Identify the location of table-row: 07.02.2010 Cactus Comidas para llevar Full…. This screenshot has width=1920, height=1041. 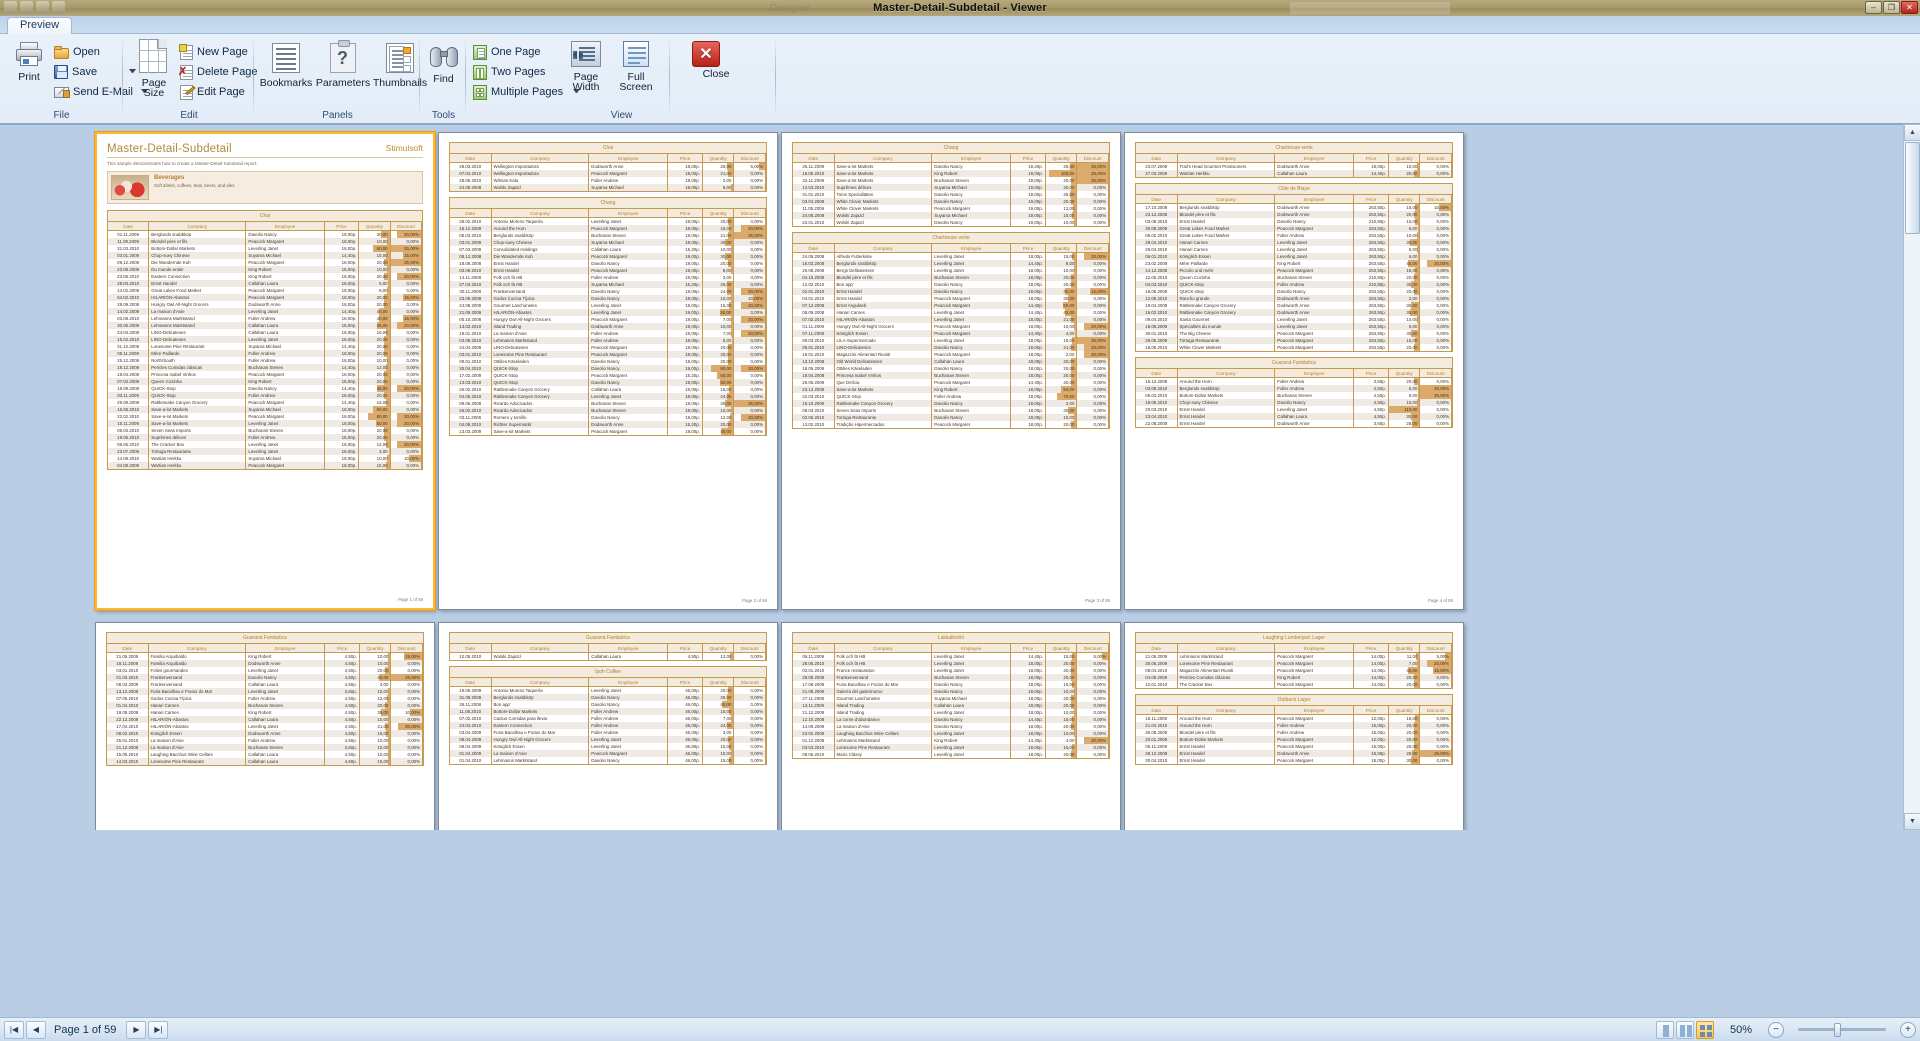
(608, 718).